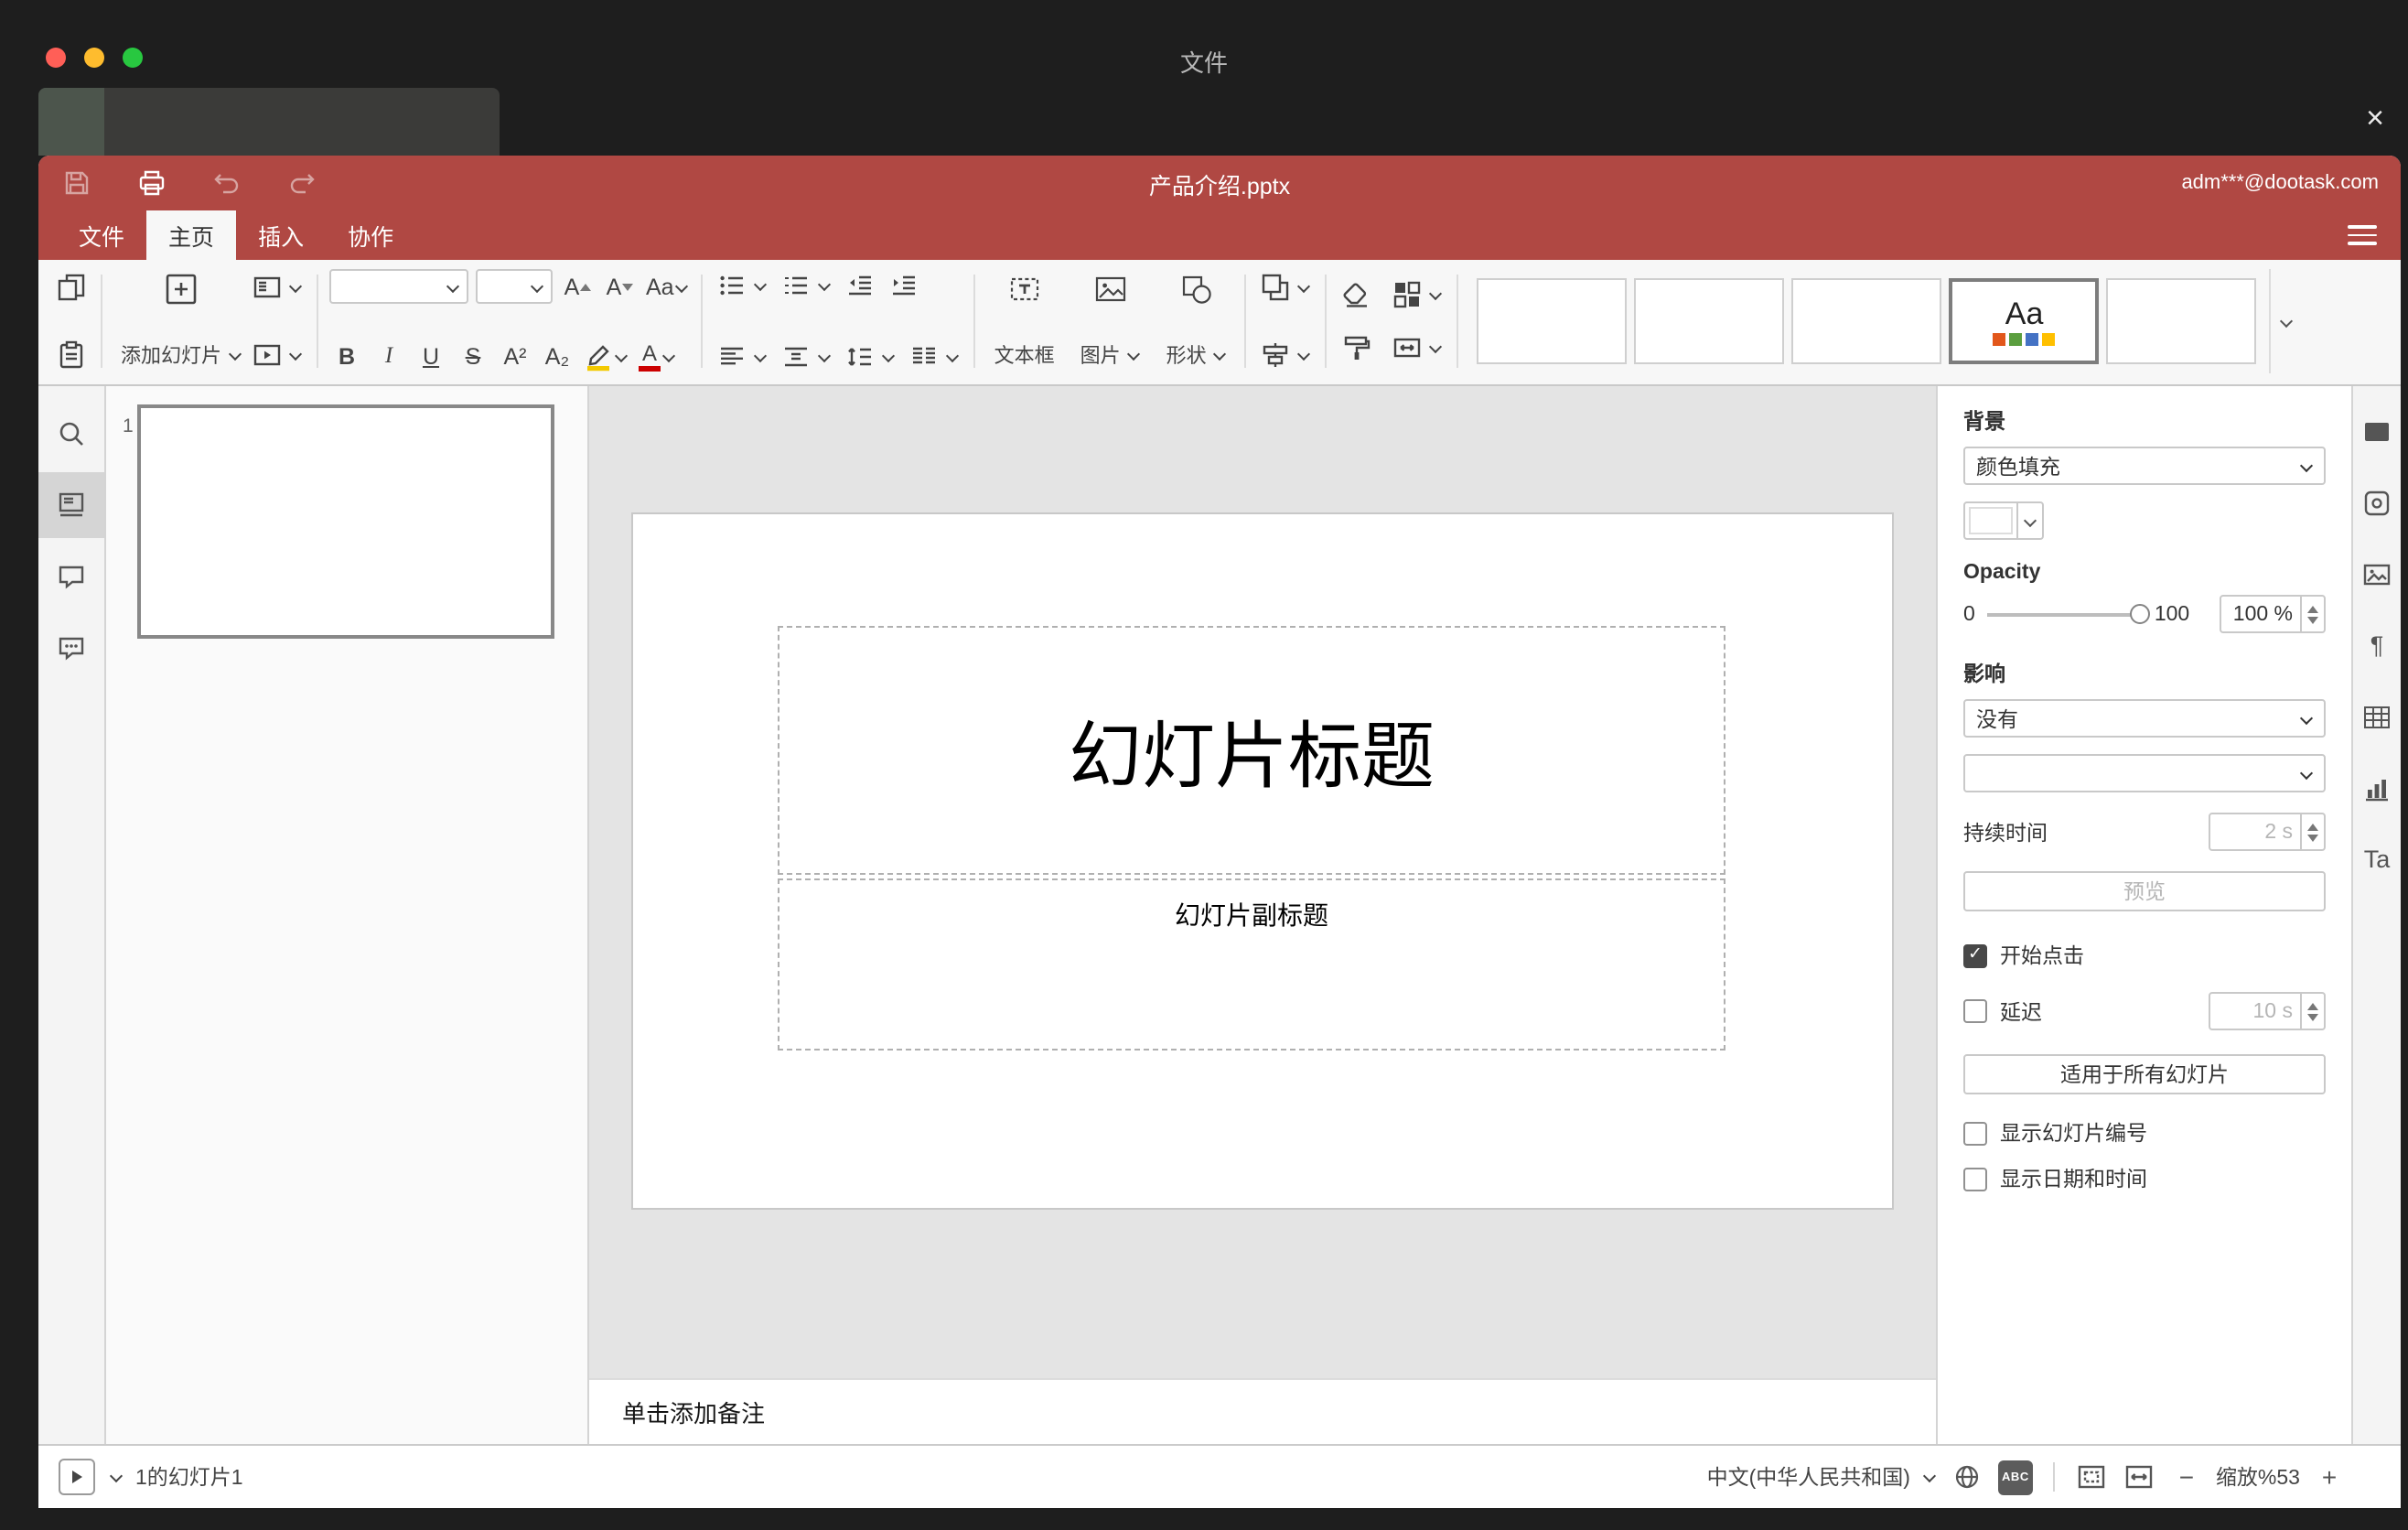  What do you see at coordinates (2069, 613) in the screenshot?
I see `opacity-slider` at bounding box center [2069, 613].